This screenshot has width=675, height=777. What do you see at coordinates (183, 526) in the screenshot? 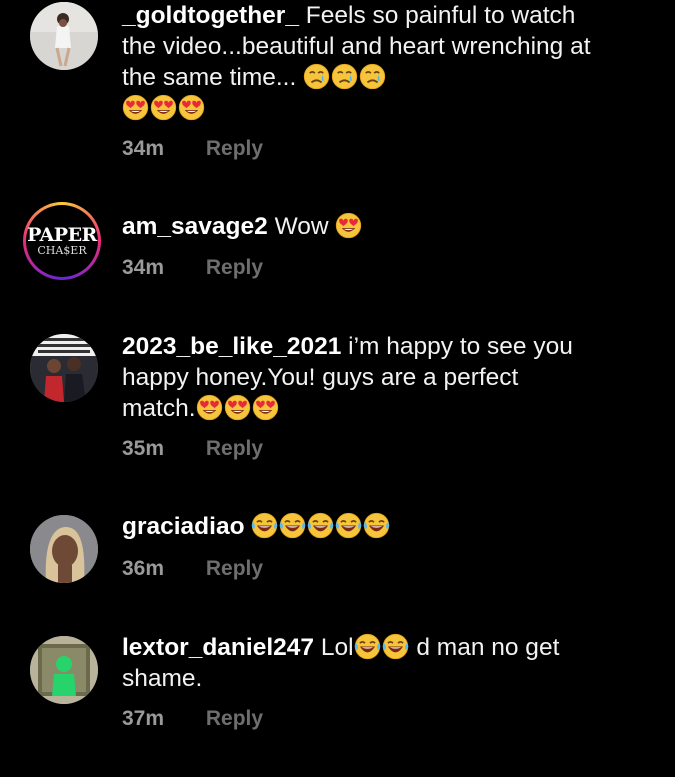
I see `username: graciadiao` at bounding box center [183, 526].